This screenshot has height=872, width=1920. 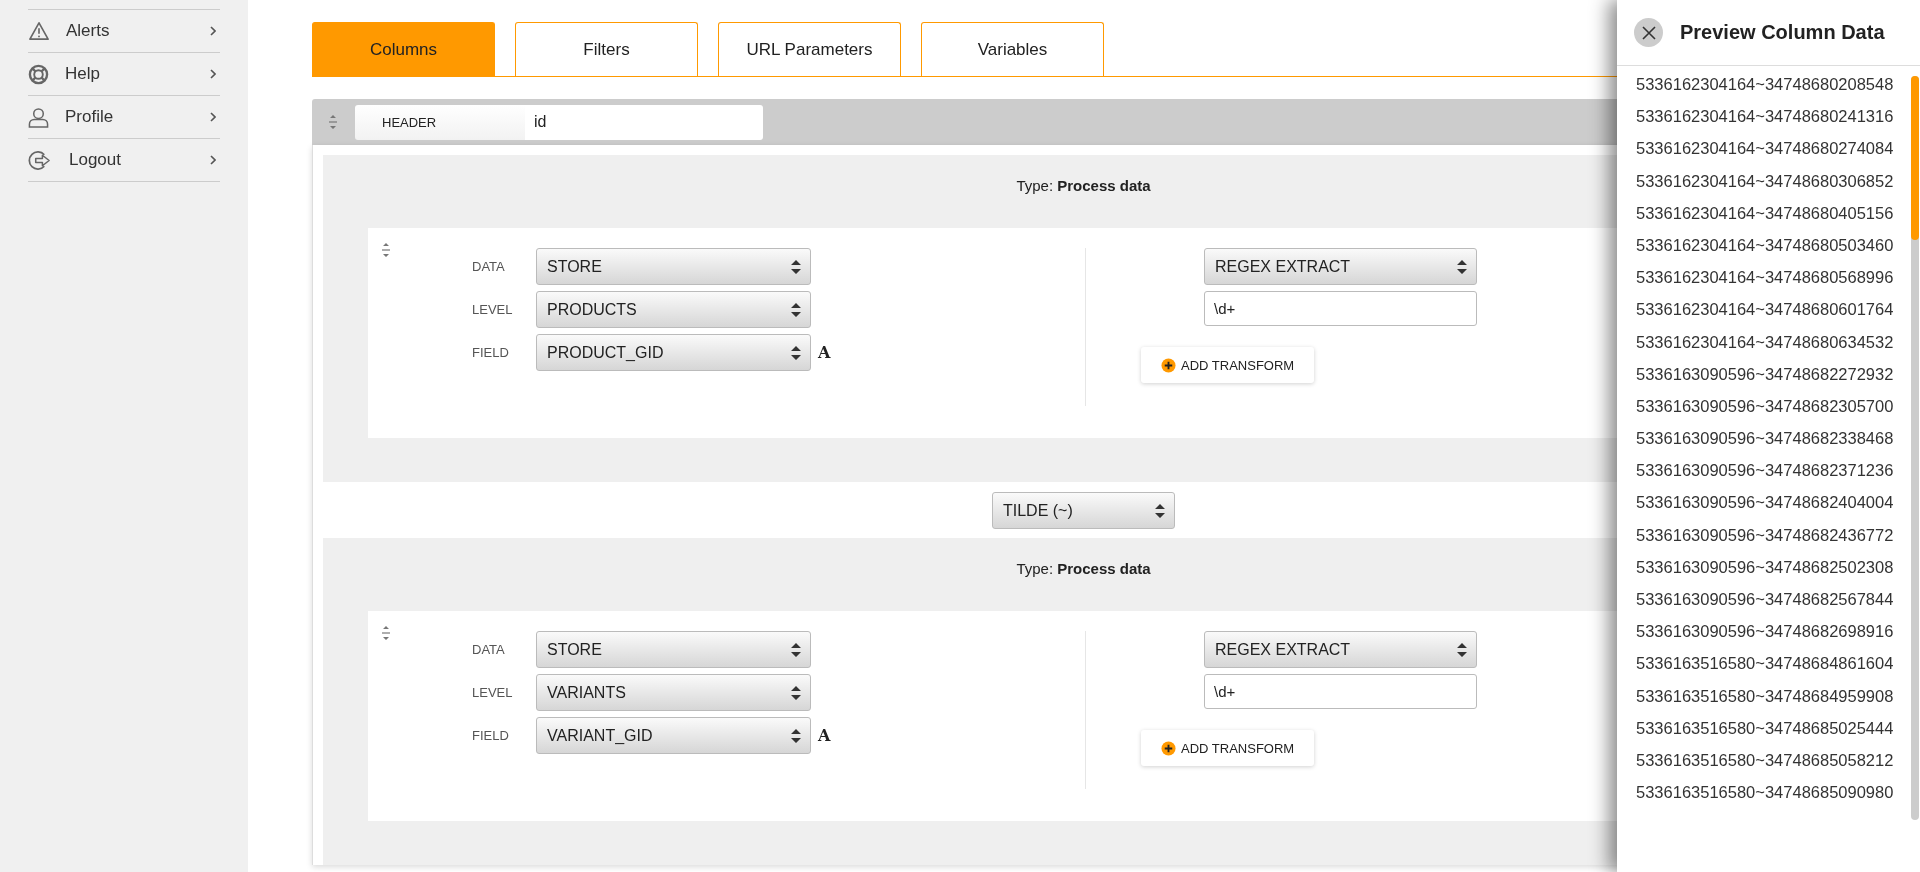 I want to click on close-button, so click(x=1648, y=32).